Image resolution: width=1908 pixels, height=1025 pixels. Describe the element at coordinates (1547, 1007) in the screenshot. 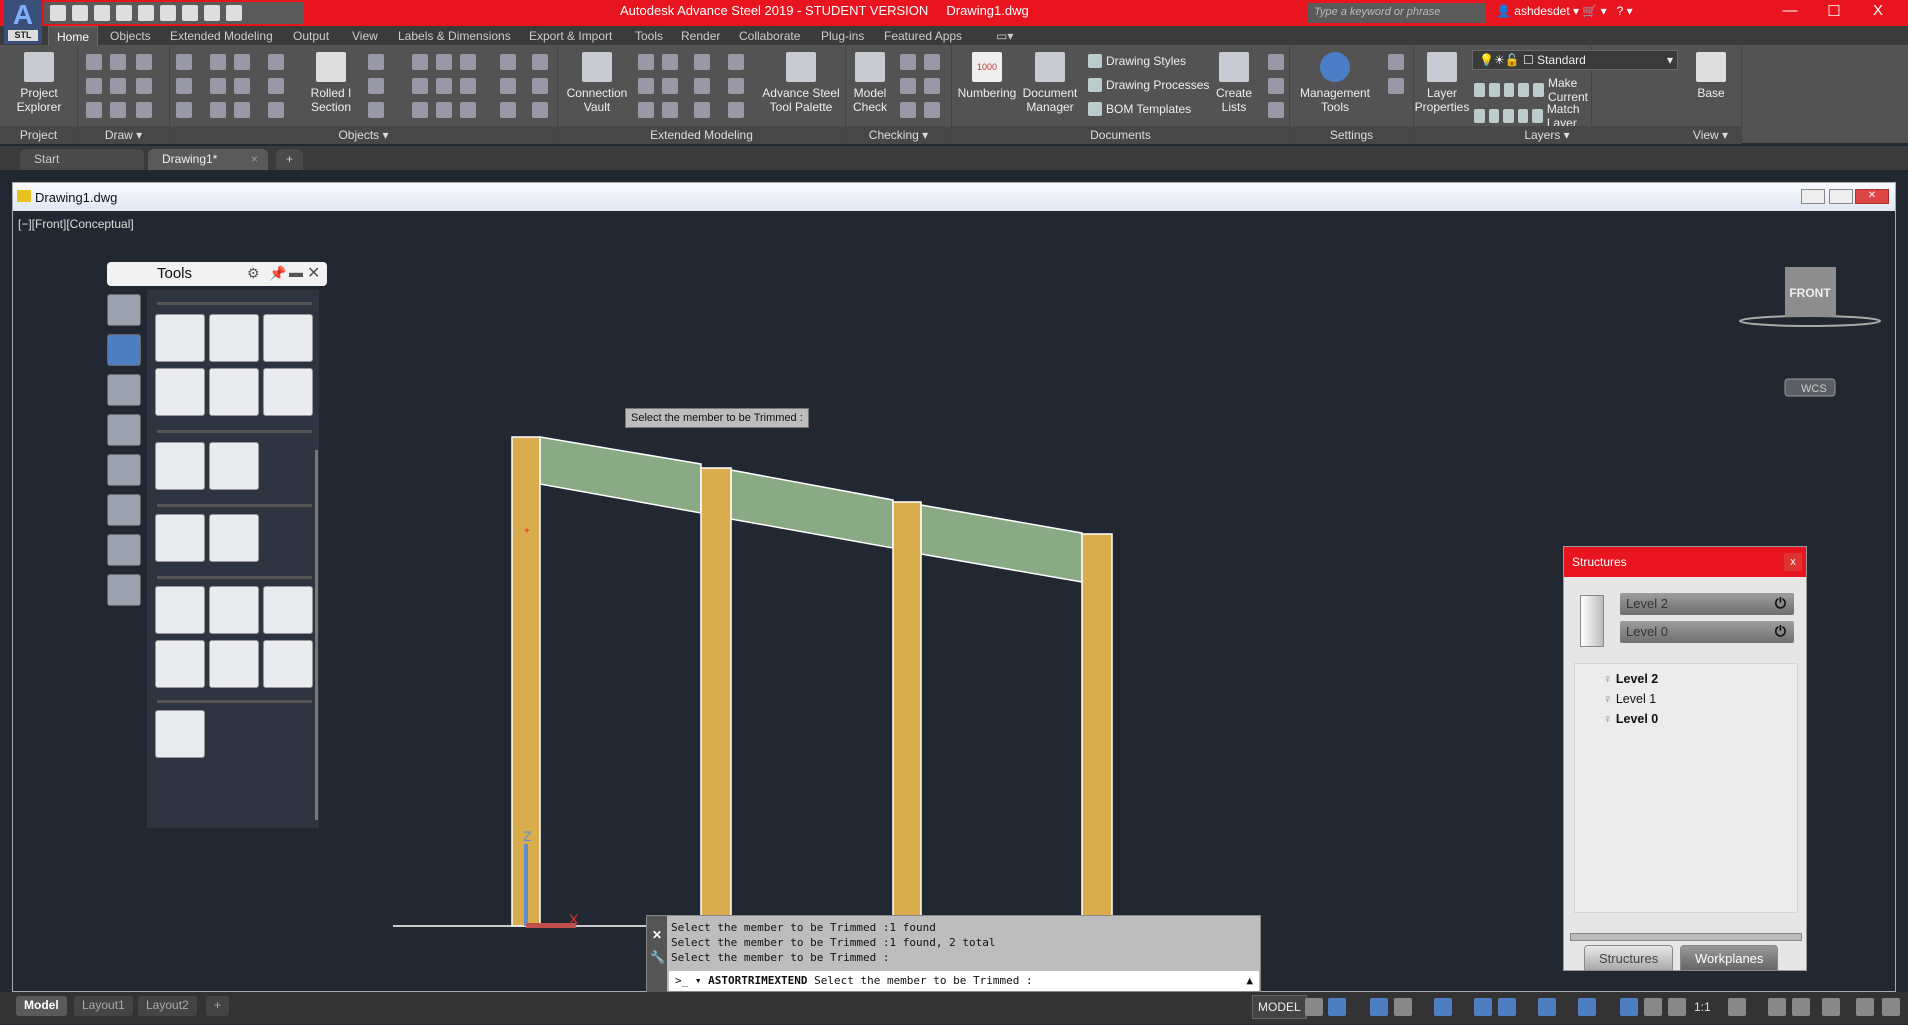

I see `3d-object-snap-icon` at that location.